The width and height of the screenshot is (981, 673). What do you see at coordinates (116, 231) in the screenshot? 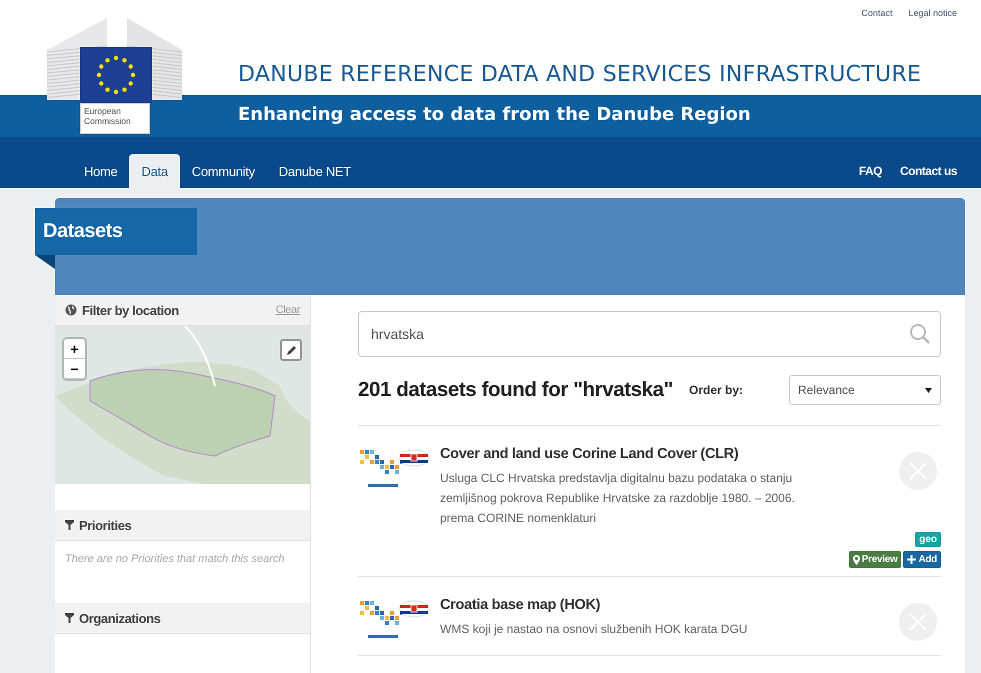
I see `page-title: Datasets` at bounding box center [116, 231].